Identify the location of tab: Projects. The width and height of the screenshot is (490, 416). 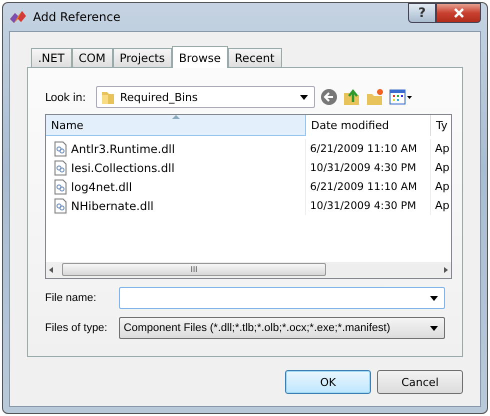
(142, 57).